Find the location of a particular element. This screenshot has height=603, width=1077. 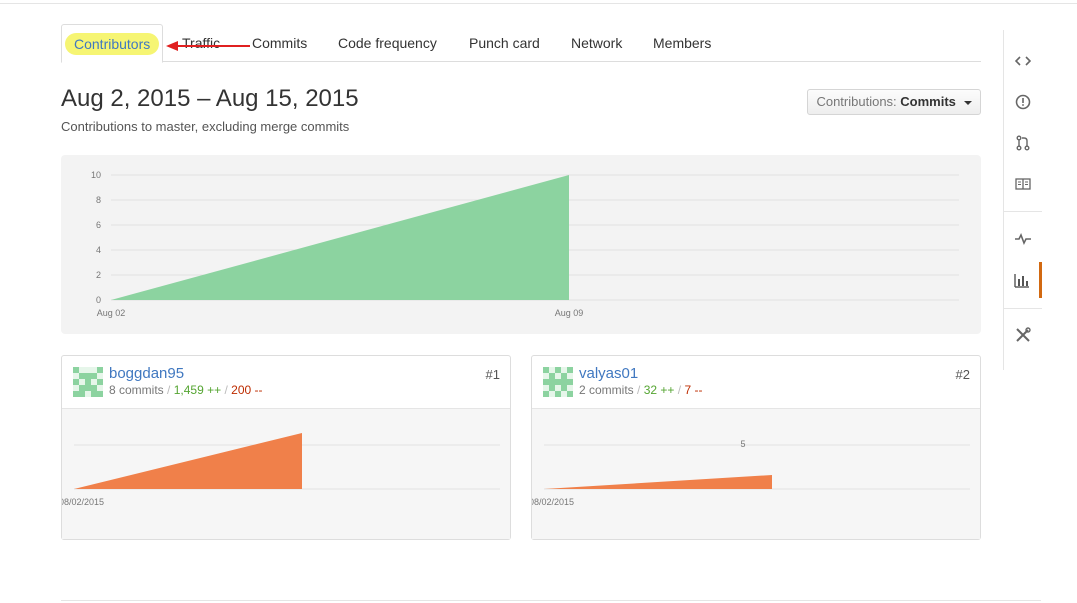

y-tick-label: 4 is located at coordinates (98, 250).